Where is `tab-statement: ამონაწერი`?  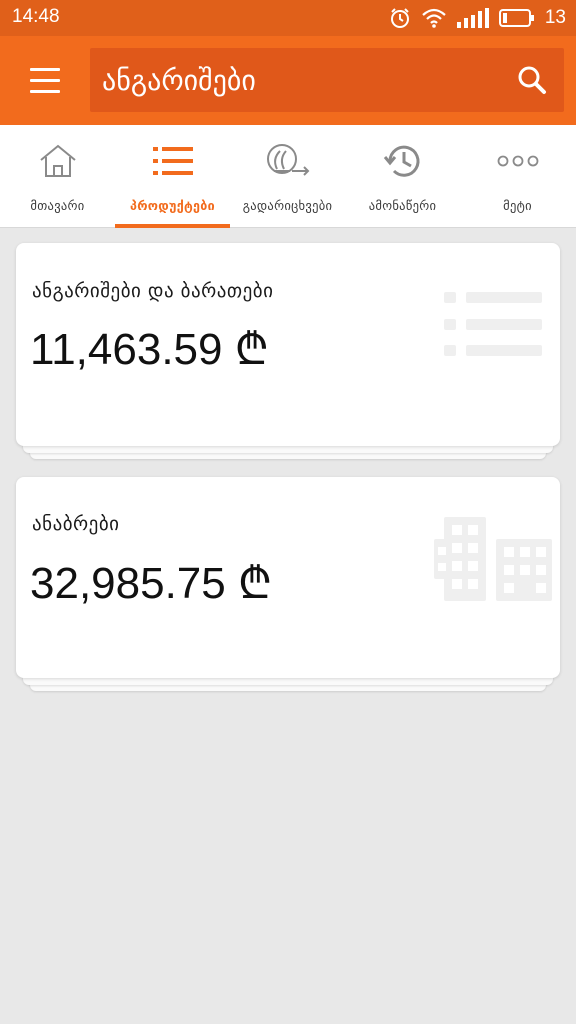
tab-statement: ამონაწერი is located at coordinates (402, 176).